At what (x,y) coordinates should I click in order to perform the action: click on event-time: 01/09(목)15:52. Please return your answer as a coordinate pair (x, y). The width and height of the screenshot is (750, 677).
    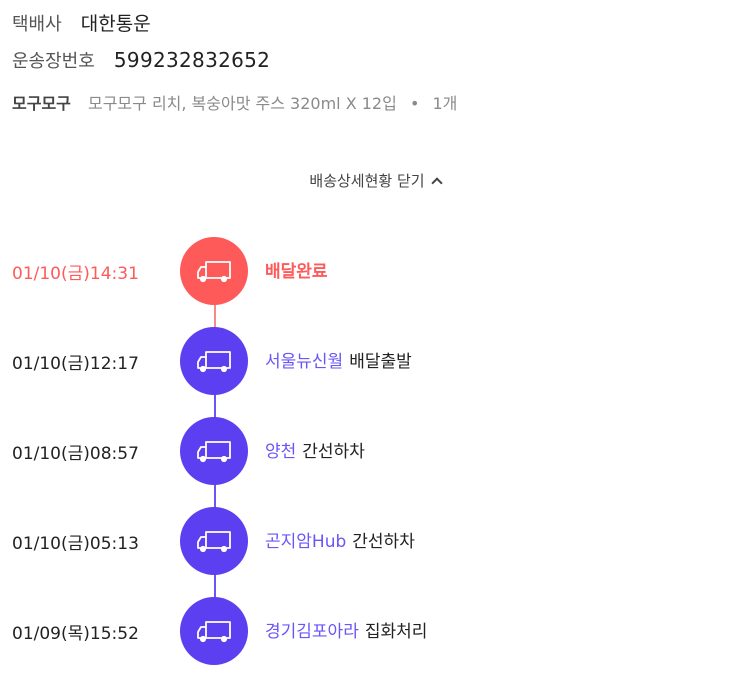
    Looking at the image, I should click on (75, 634).